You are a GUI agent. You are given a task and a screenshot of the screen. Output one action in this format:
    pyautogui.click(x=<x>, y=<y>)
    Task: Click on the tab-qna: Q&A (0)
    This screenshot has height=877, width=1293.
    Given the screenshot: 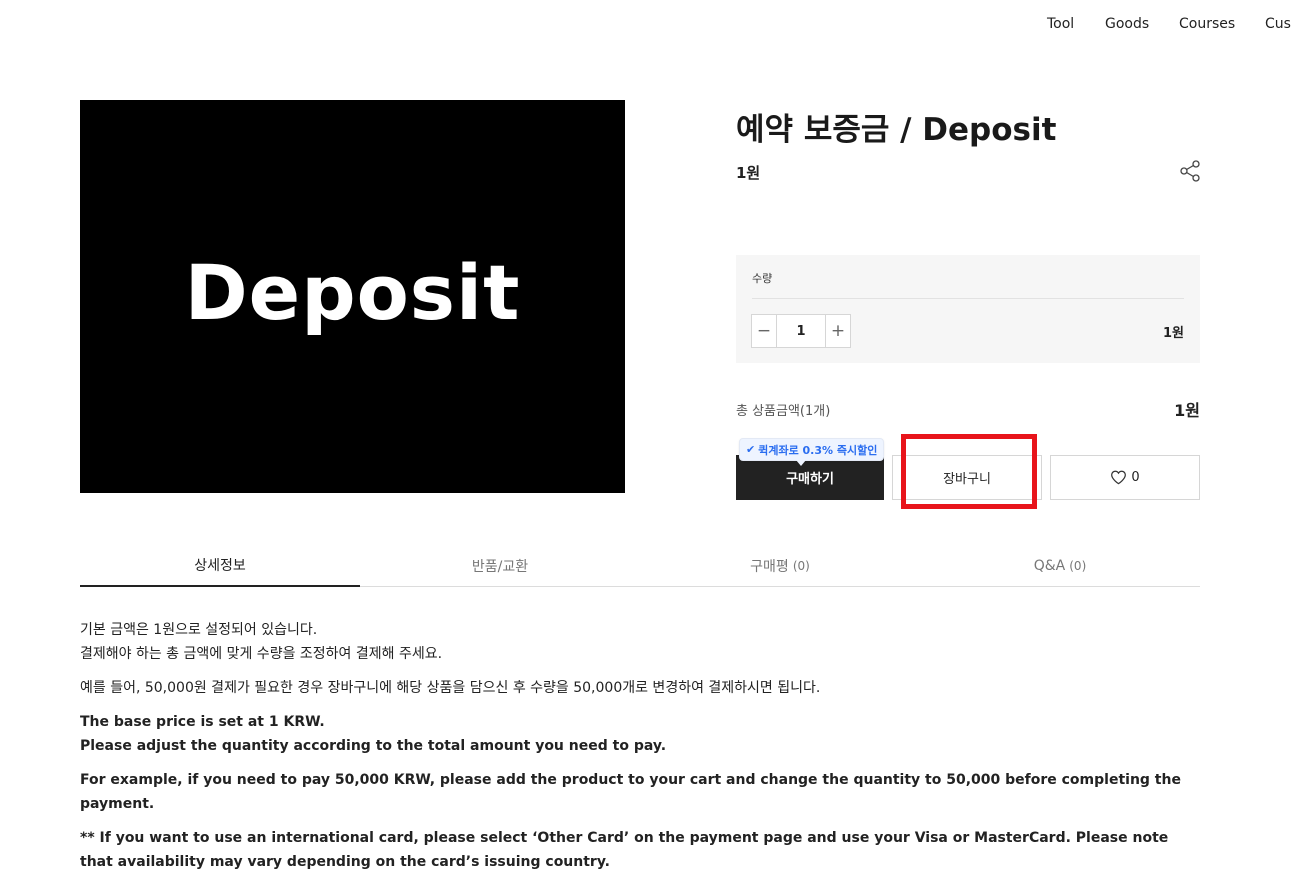 What is the action you would take?
    pyautogui.click(x=1060, y=565)
    